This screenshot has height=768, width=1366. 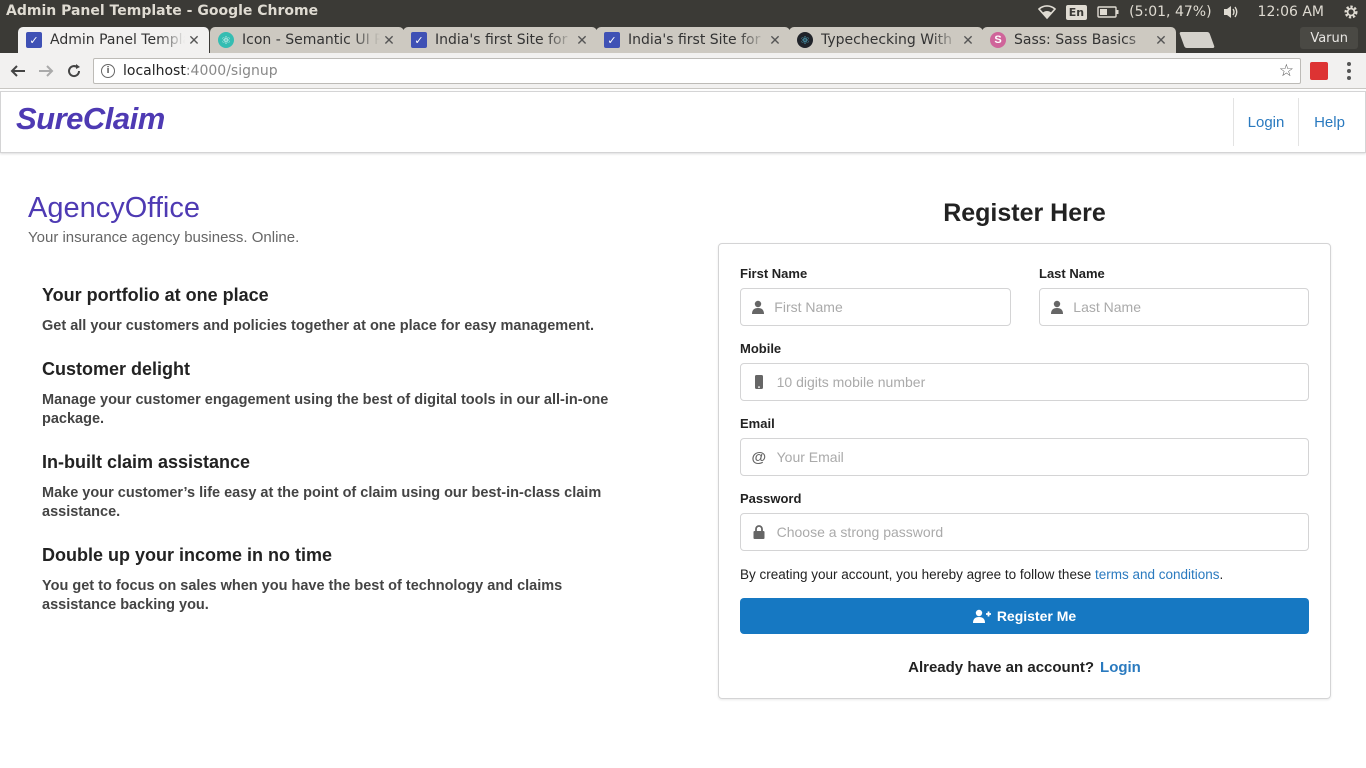 I want to click on last-name-field, so click(x=1174, y=307).